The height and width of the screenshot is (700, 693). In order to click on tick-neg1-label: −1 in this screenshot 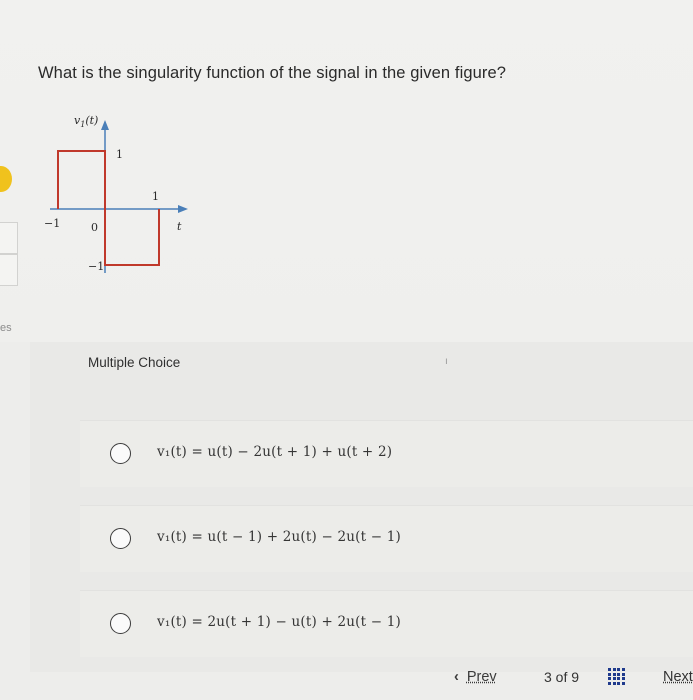, I will do `click(52, 223)`.